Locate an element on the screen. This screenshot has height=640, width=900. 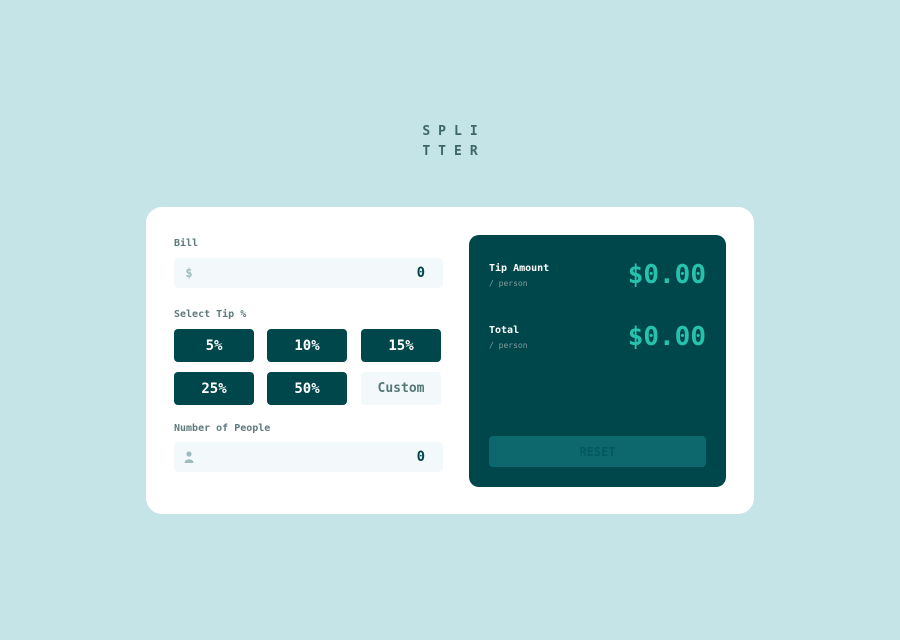
bill-input is located at coordinates (319, 273).